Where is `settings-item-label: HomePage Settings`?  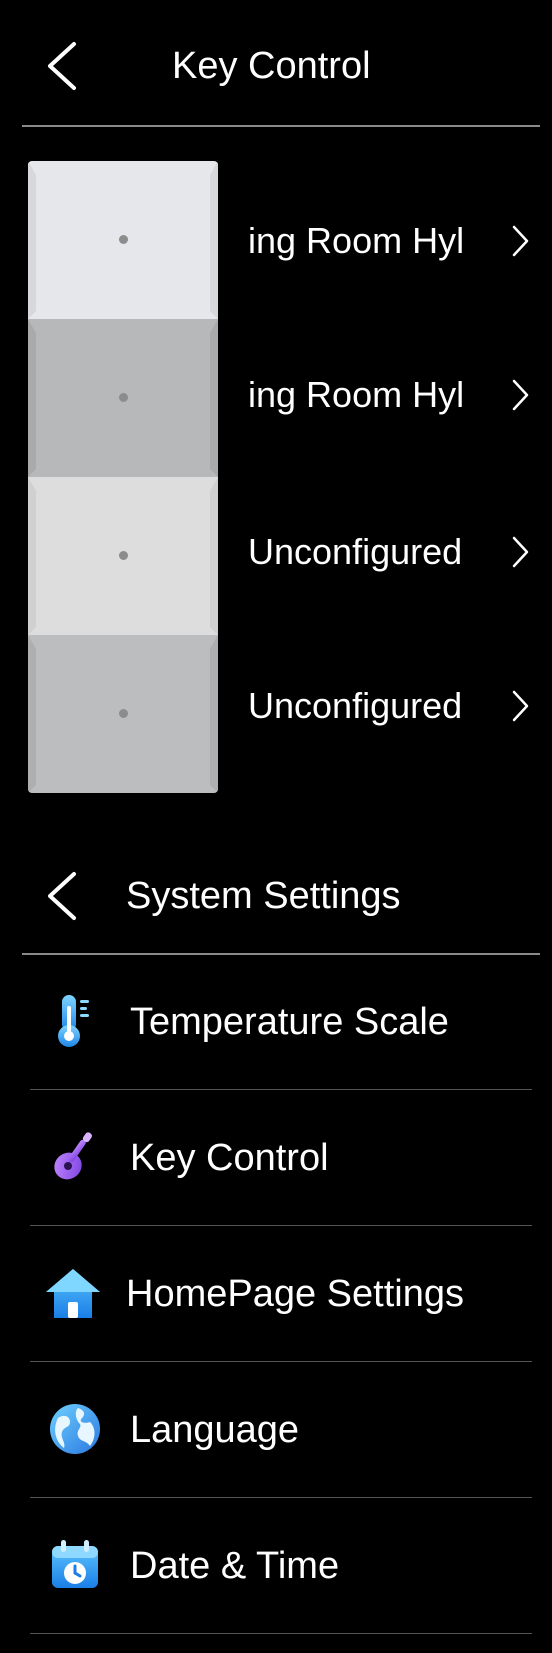
settings-item-label: HomePage Settings is located at coordinates (295, 1294).